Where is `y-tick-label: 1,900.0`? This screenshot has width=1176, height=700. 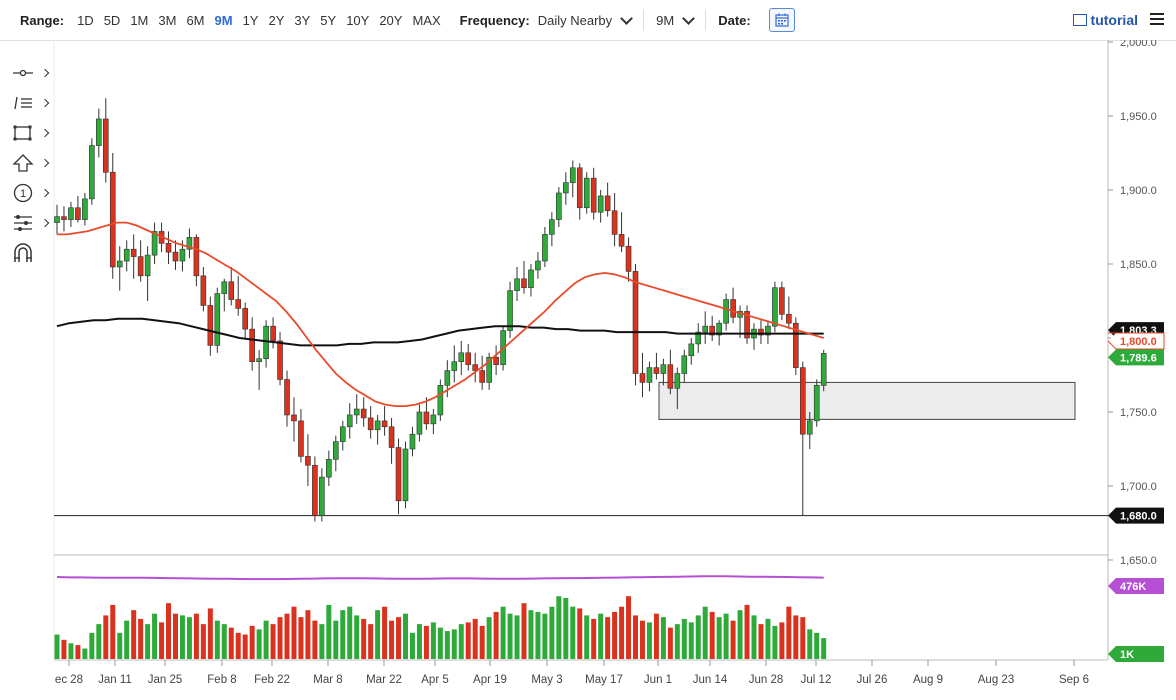
y-tick-label: 1,900.0 is located at coordinates (1138, 191).